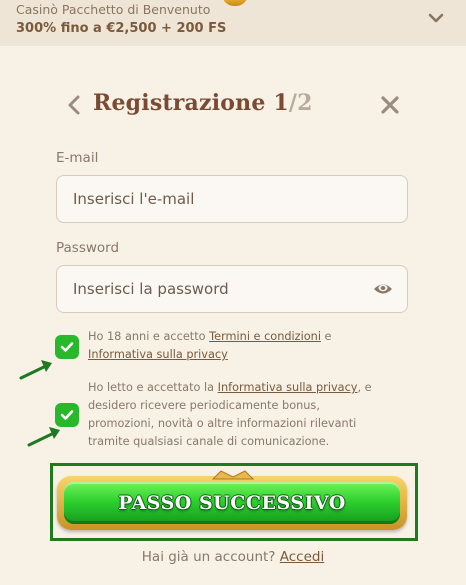 The width and height of the screenshot is (466, 585). I want to click on promo-offer: 300% fino a €2,500 + 200 FS, so click(121, 28).